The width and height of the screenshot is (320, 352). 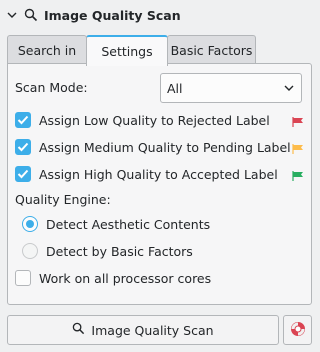 I want to click on low-quality-option: Assign Low Quality to Rejected Label, so click(x=142, y=120).